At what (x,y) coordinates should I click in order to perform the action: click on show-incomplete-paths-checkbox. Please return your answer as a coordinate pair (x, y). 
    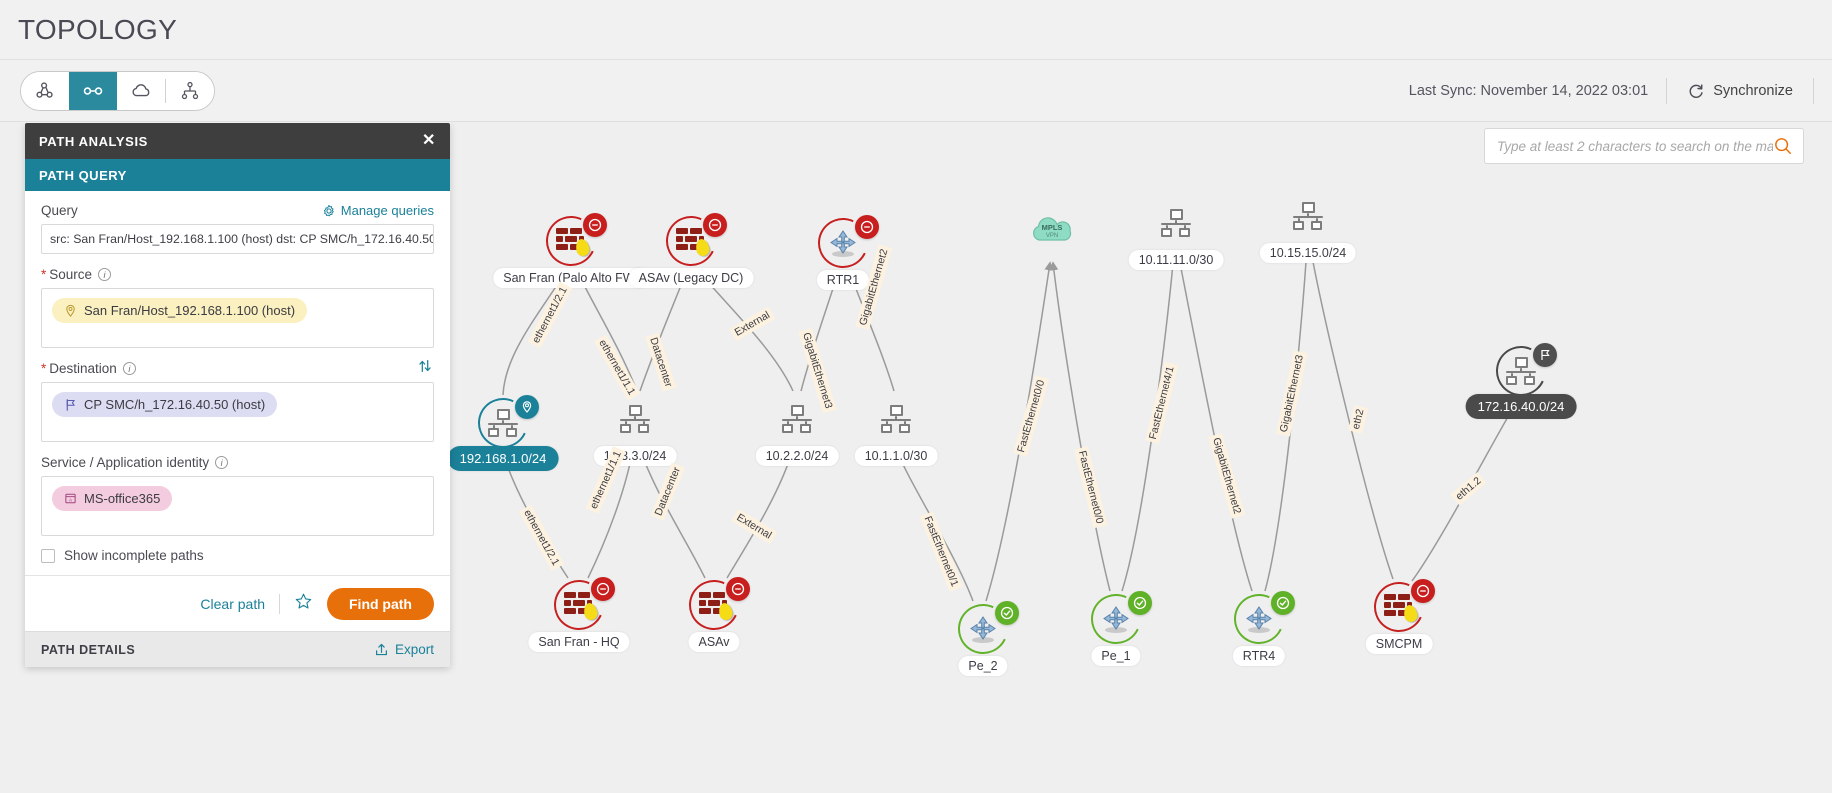
    Looking at the image, I should click on (48, 555).